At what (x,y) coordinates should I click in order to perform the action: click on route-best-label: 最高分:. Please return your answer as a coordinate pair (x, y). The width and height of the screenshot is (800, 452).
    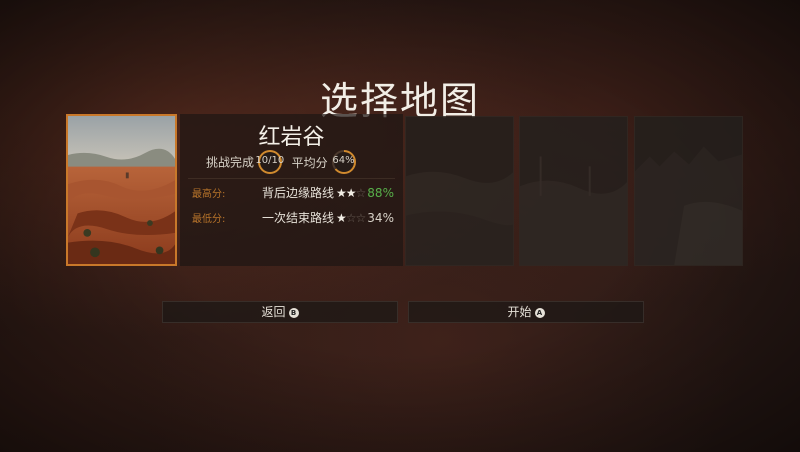
    Looking at the image, I should click on (209, 194).